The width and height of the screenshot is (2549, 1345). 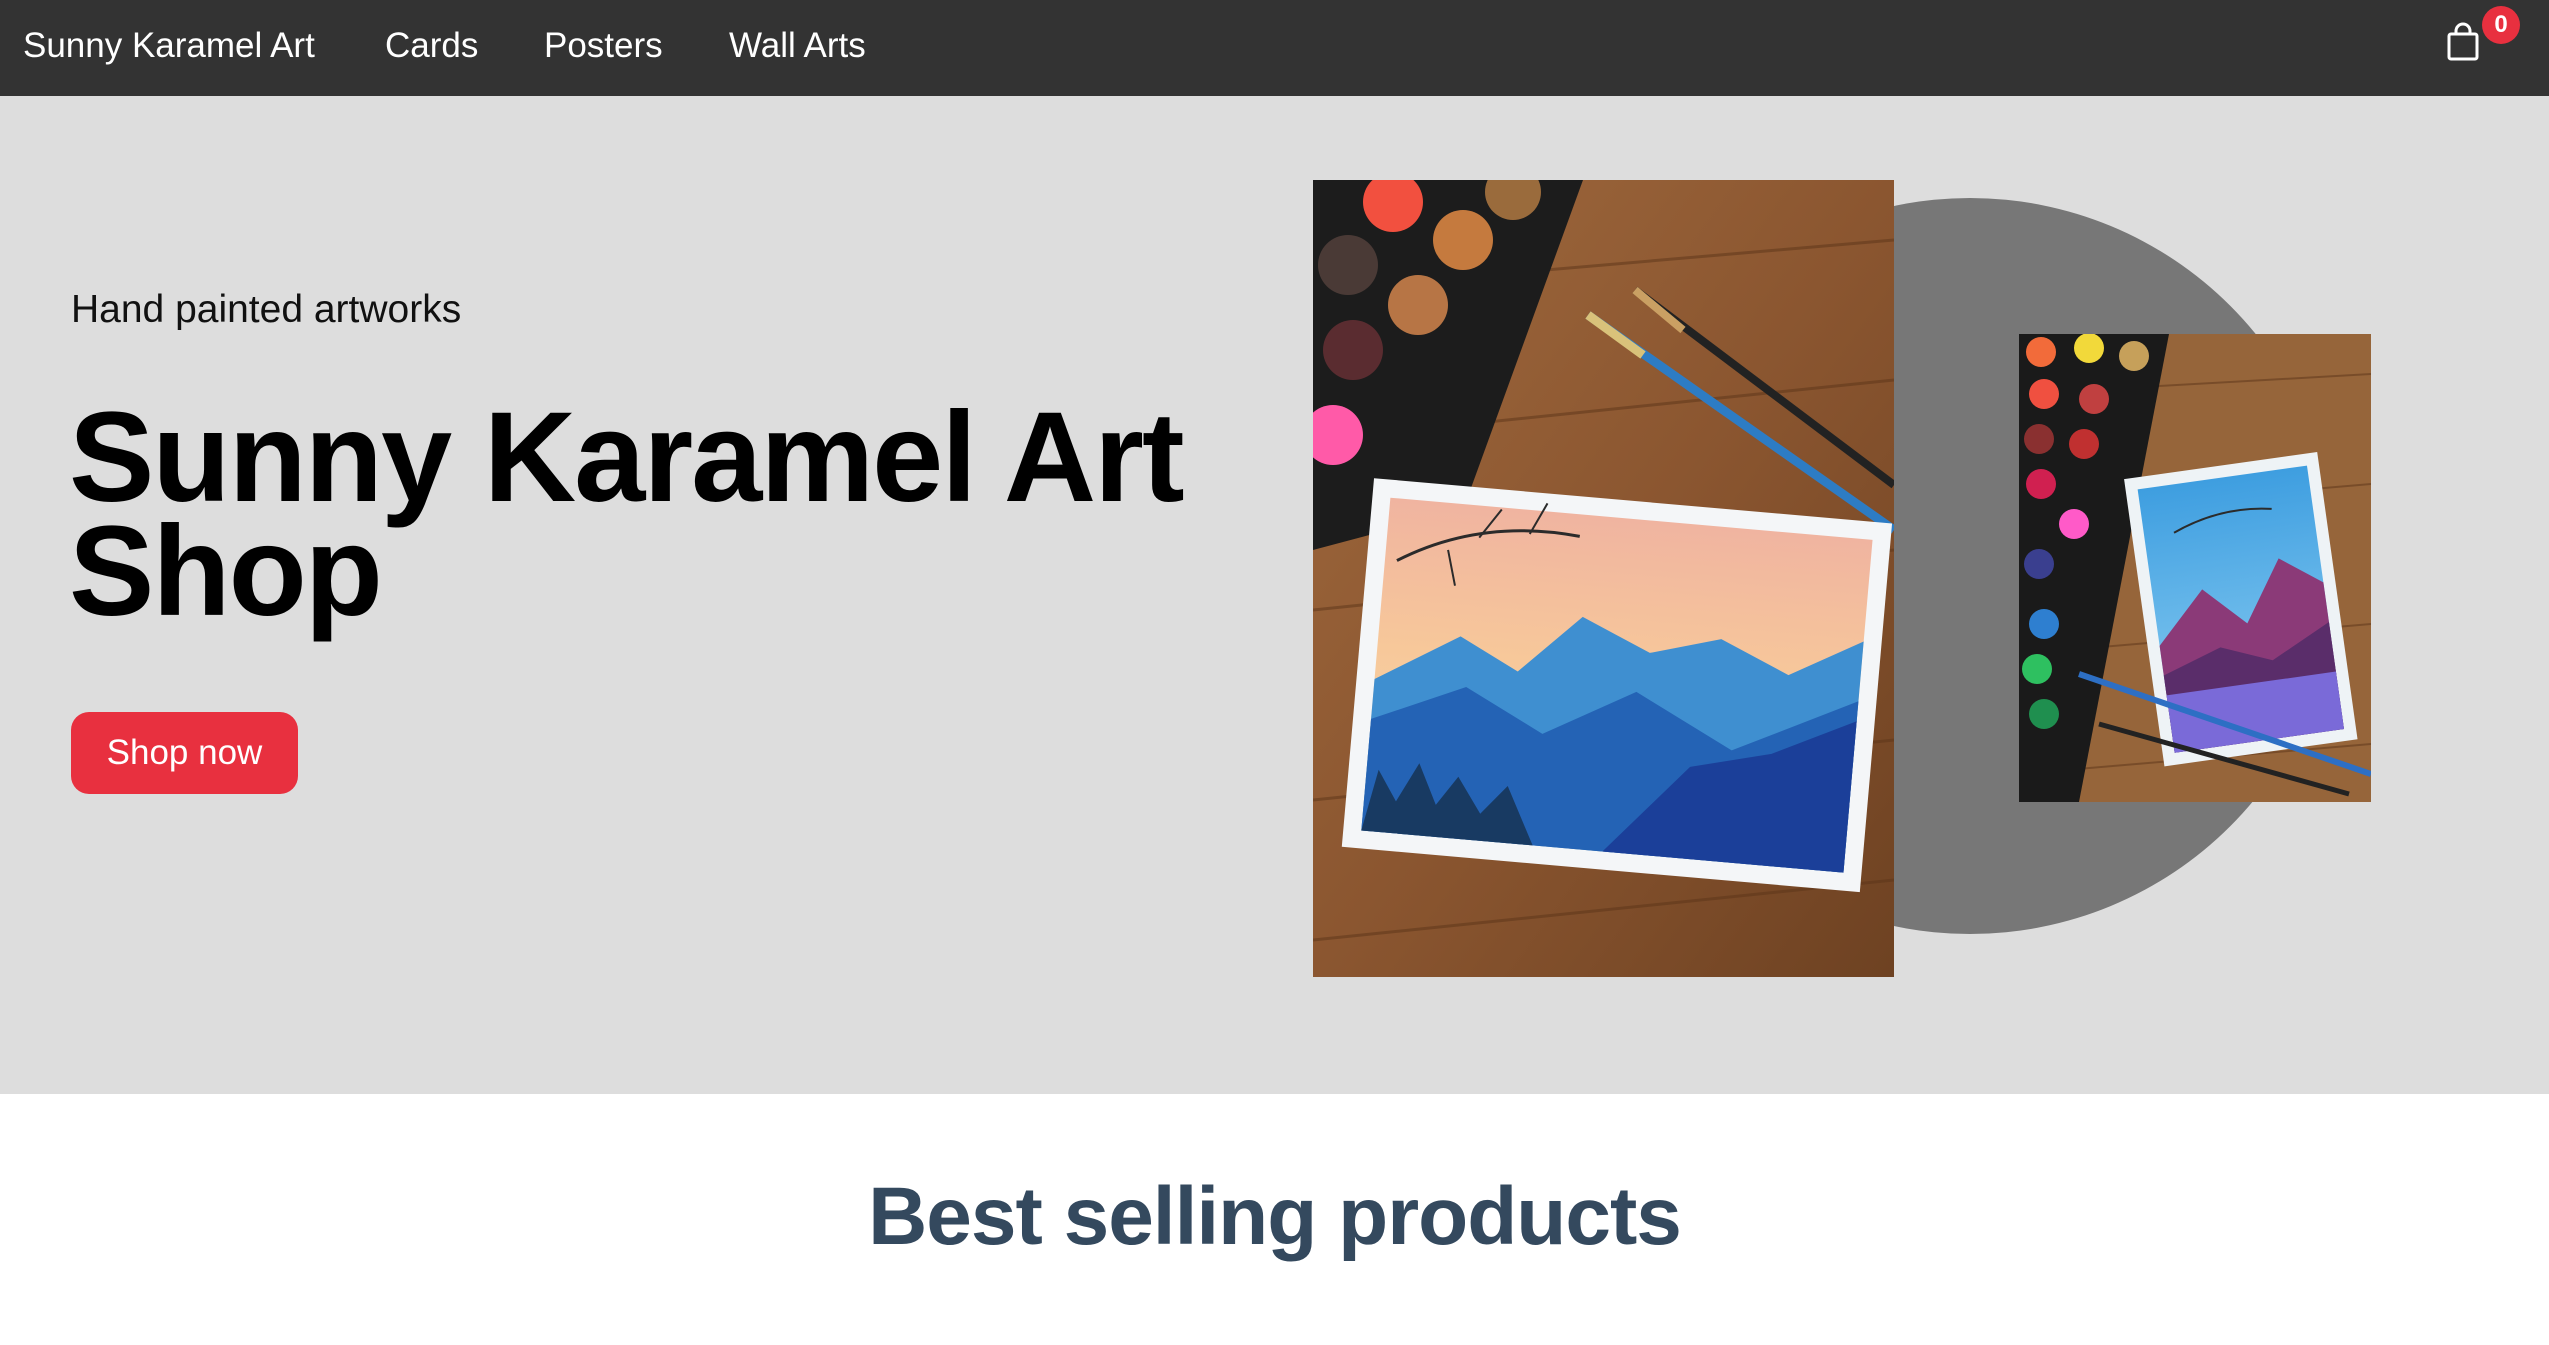 What do you see at coordinates (266, 309) in the screenshot?
I see `hero-tagline: Hand painted artworks` at bounding box center [266, 309].